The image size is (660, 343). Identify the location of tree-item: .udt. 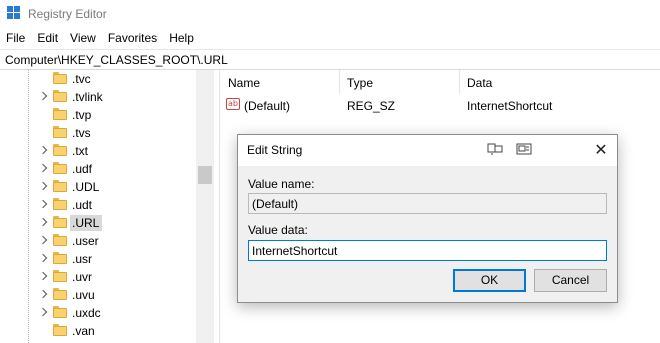
(98, 205).